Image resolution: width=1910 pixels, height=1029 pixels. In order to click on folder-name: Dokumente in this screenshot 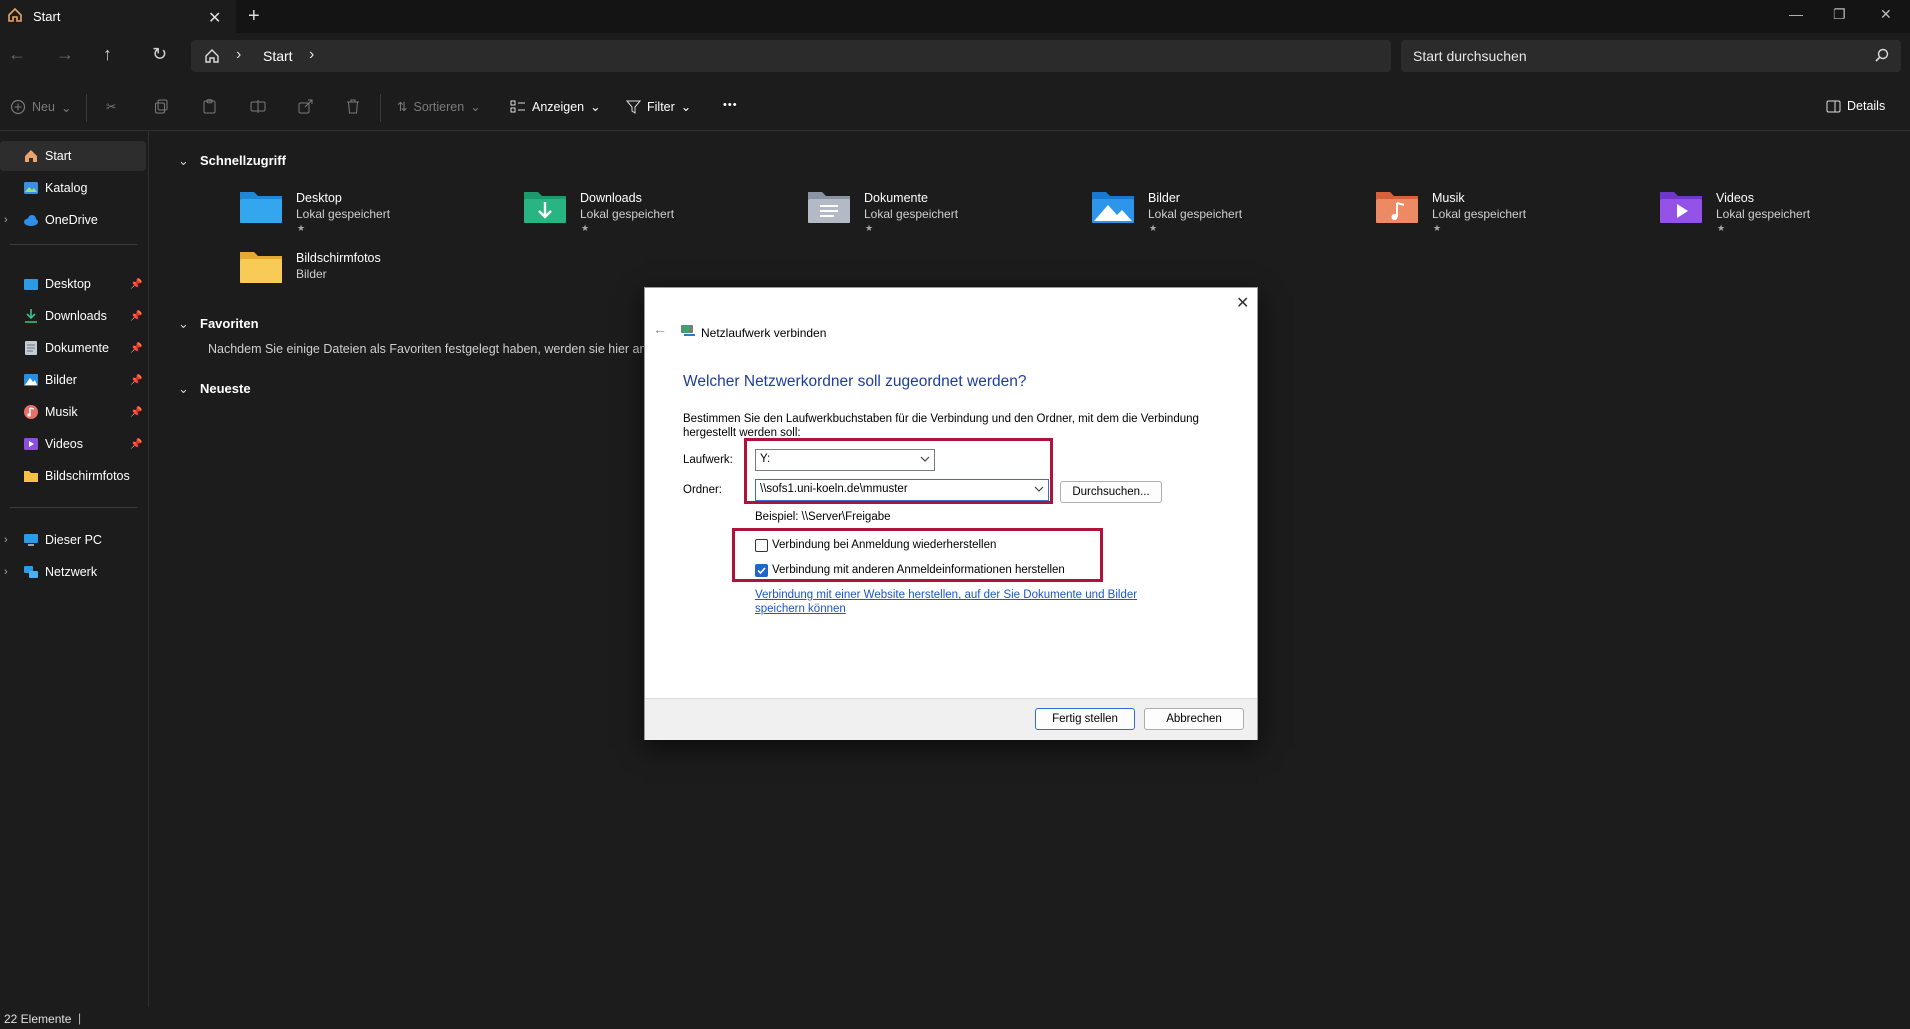, I will do `click(896, 198)`.